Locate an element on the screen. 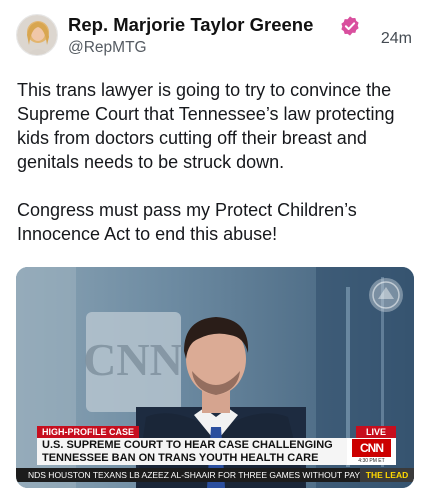 The image size is (429, 500). live-badge: LIVE is located at coordinates (376, 432).